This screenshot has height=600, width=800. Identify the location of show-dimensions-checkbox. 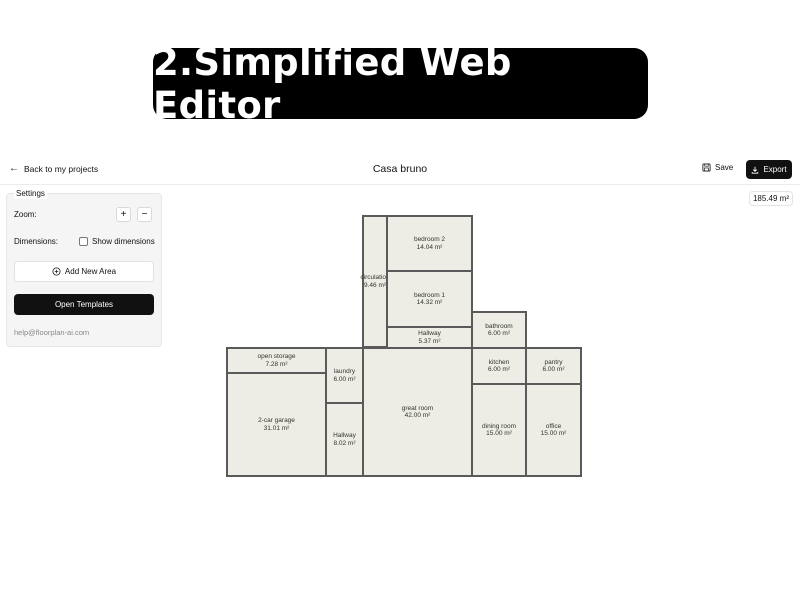
(83, 241).